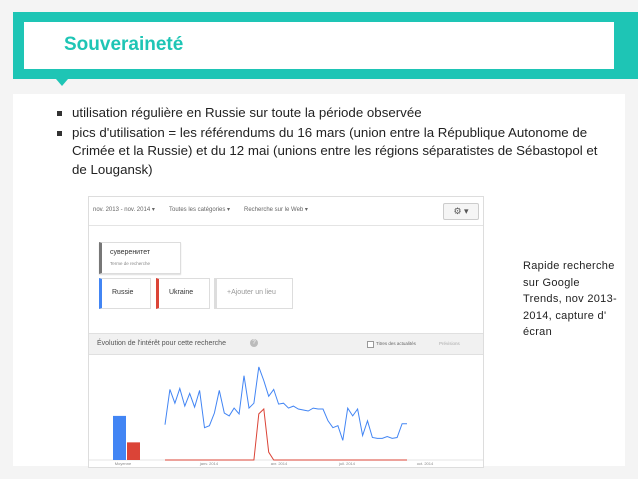 Image resolution: width=638 pixels, height=479 pixels. Describe the element at coordinates (133, 451) in the screenshot. I see `average-bar-ukraine` at that location.